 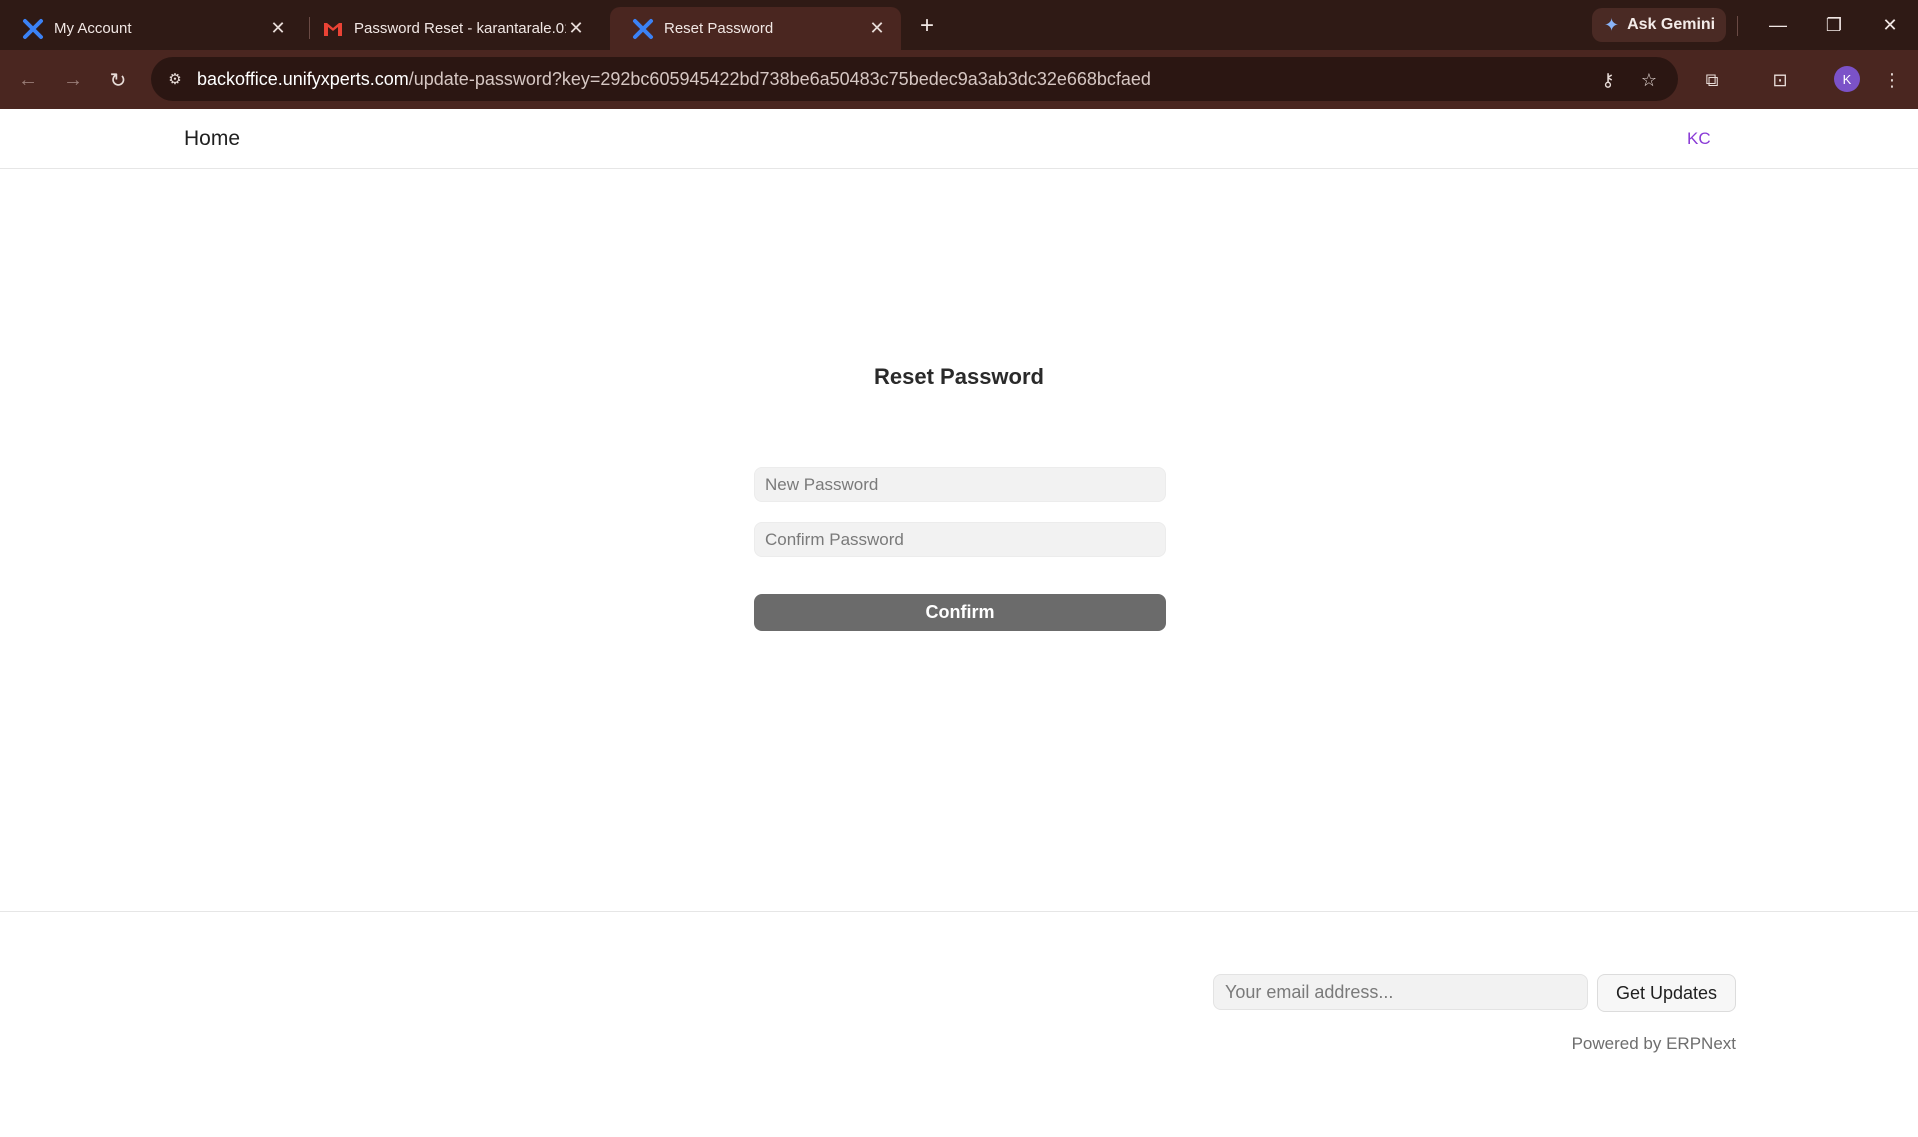 I want to click on gmail-icon, so click(x=333, y=29).